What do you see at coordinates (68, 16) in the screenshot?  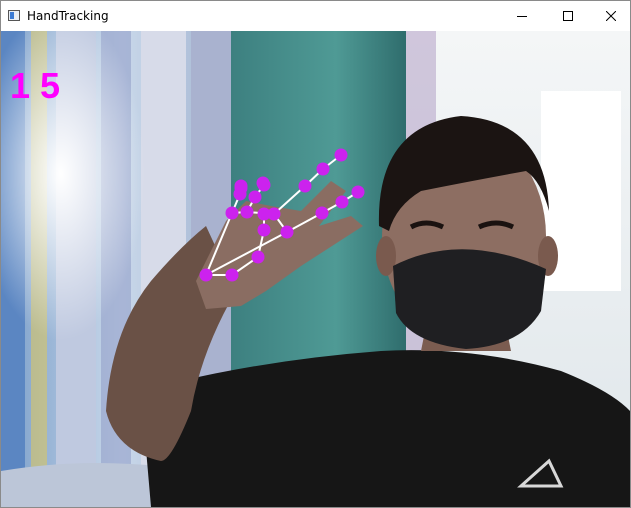 I see `window-title: HandTracking` at bounding box center [68, 16].